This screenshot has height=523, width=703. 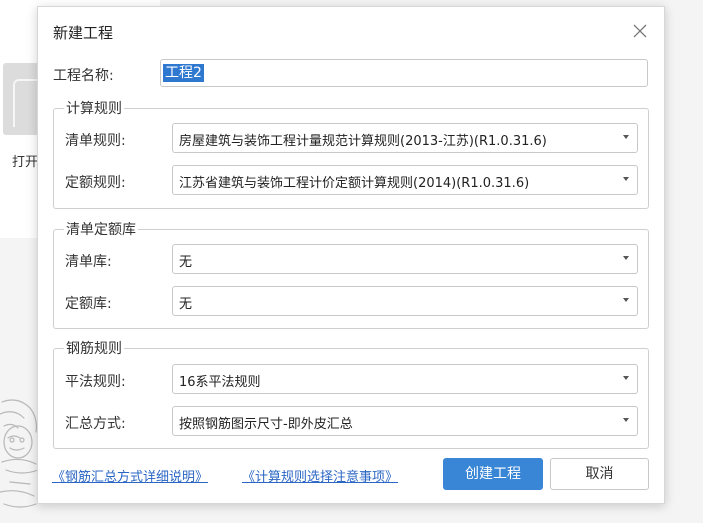 What do you see at coordinates (83, 33) in the screenshot?
I see `dialog-title: 新建工程` at bounding box center [83, 33].